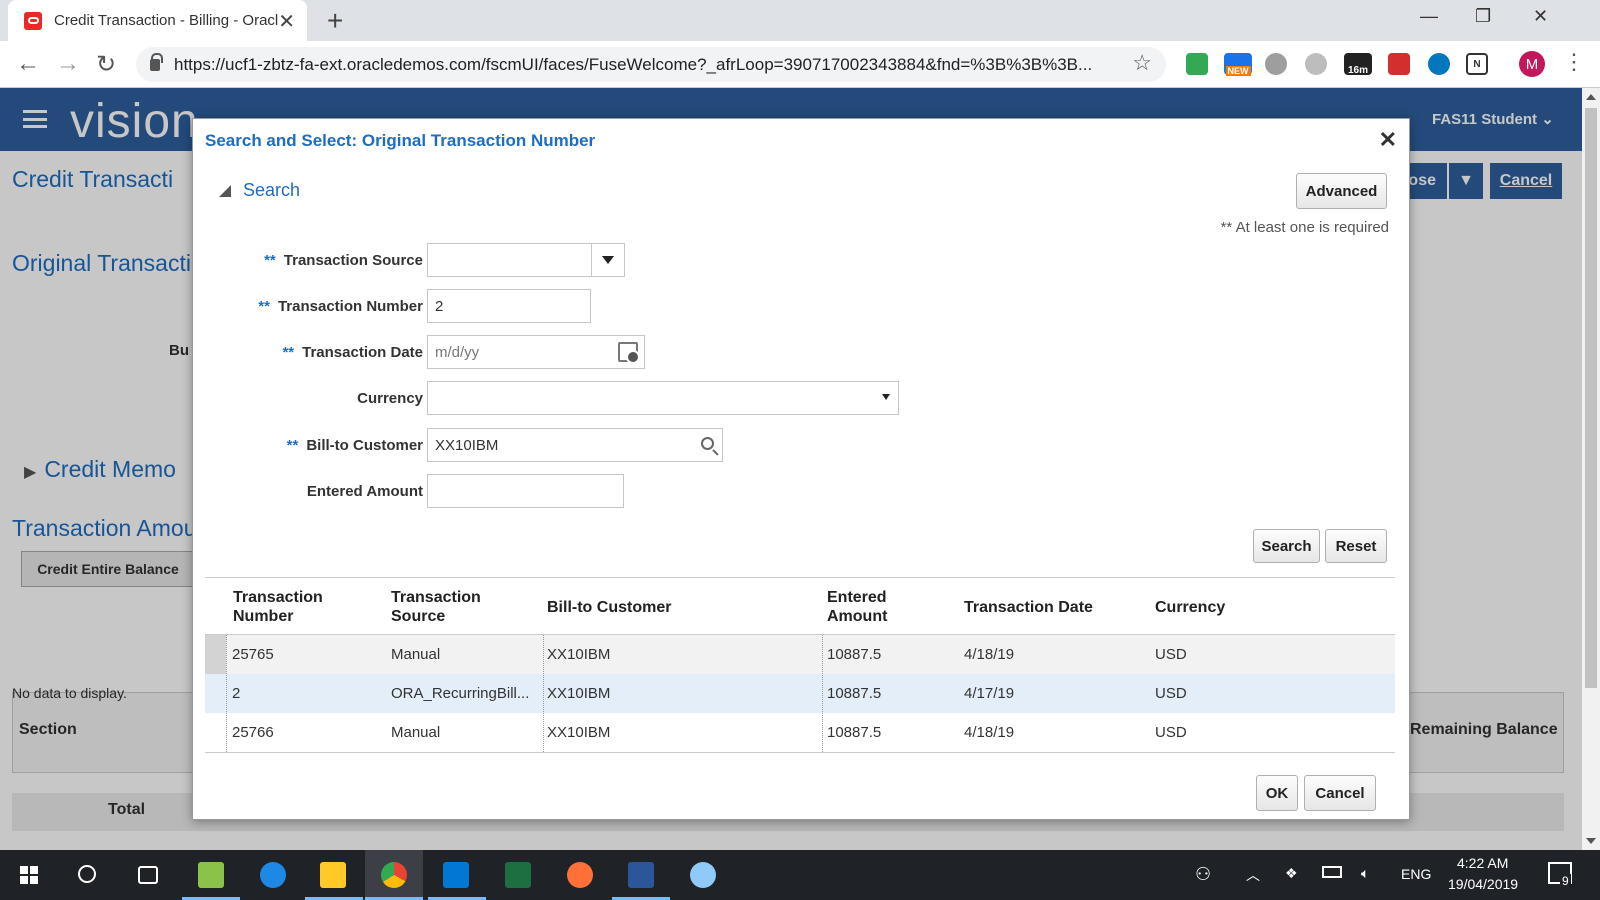 The image size is (1600, 900). What do you see at coordinates (1276, 64) in the screenshot?
I see `extension-grey-icon` at bounding box center [1276, 64].